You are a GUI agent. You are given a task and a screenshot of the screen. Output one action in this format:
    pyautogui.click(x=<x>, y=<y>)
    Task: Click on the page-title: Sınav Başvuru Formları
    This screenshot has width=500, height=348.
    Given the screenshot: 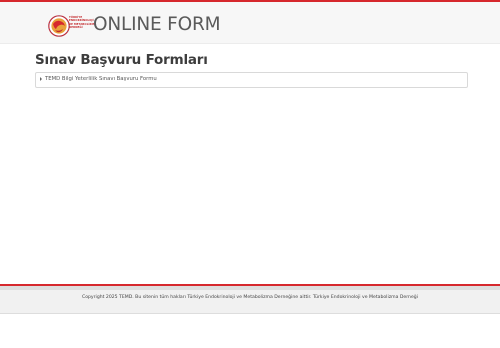 What is the action you would take?
    pyautogui.click(x=121, y=60)
    